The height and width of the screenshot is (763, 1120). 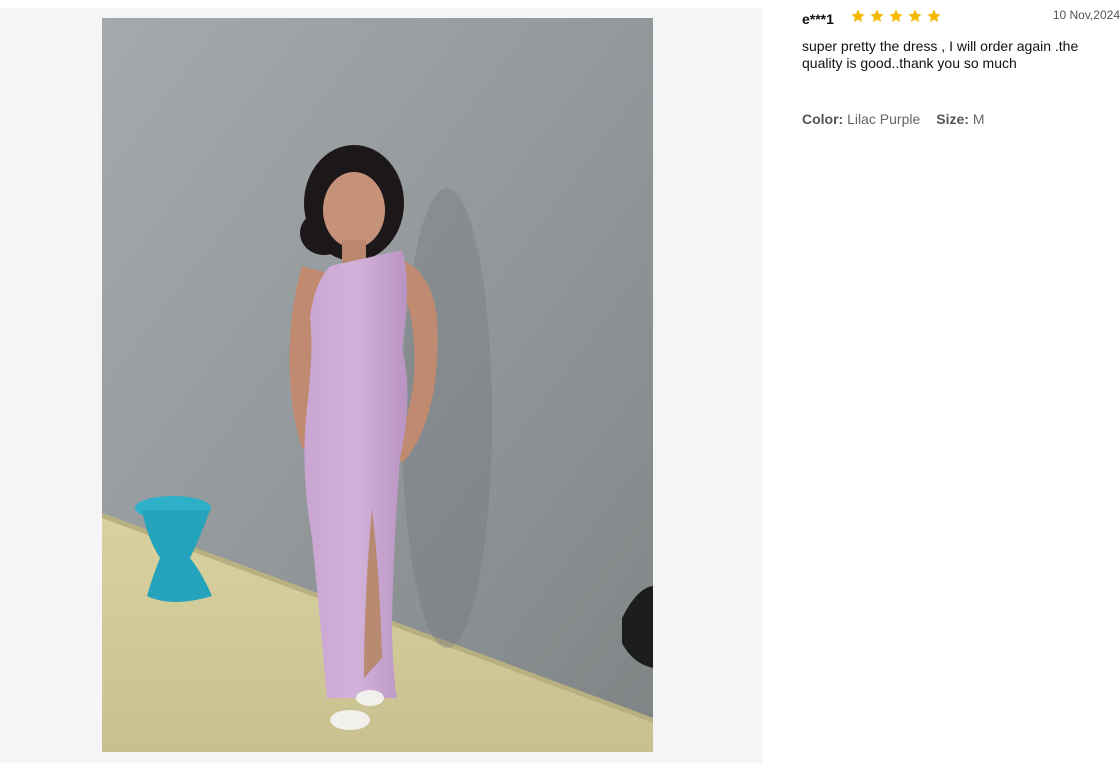 I want to click on color-value: Lilac Purple, so click(x=884, y=119).